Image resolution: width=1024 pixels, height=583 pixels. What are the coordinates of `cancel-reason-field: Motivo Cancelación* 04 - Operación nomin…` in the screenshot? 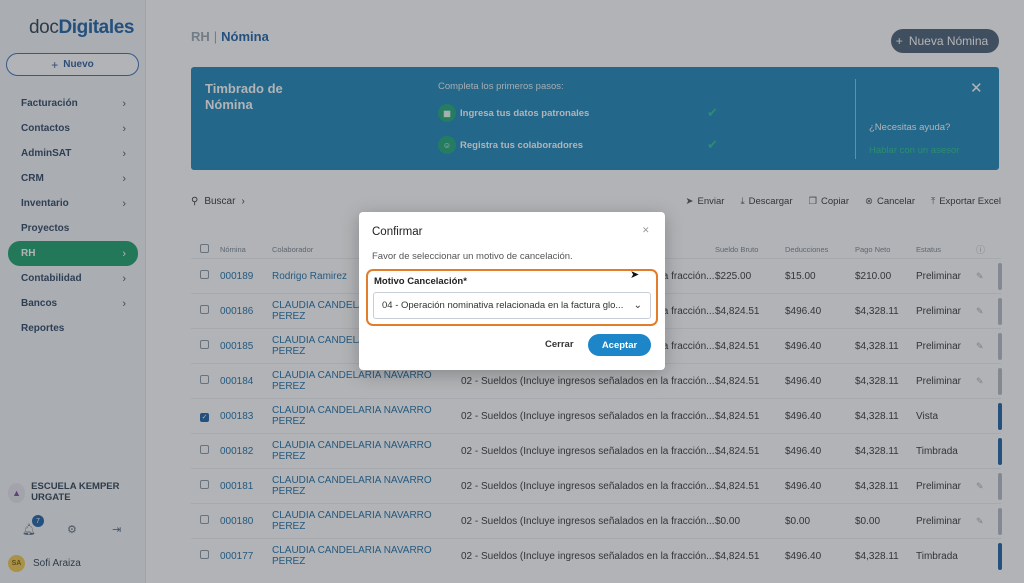 It's located at (512, 297).